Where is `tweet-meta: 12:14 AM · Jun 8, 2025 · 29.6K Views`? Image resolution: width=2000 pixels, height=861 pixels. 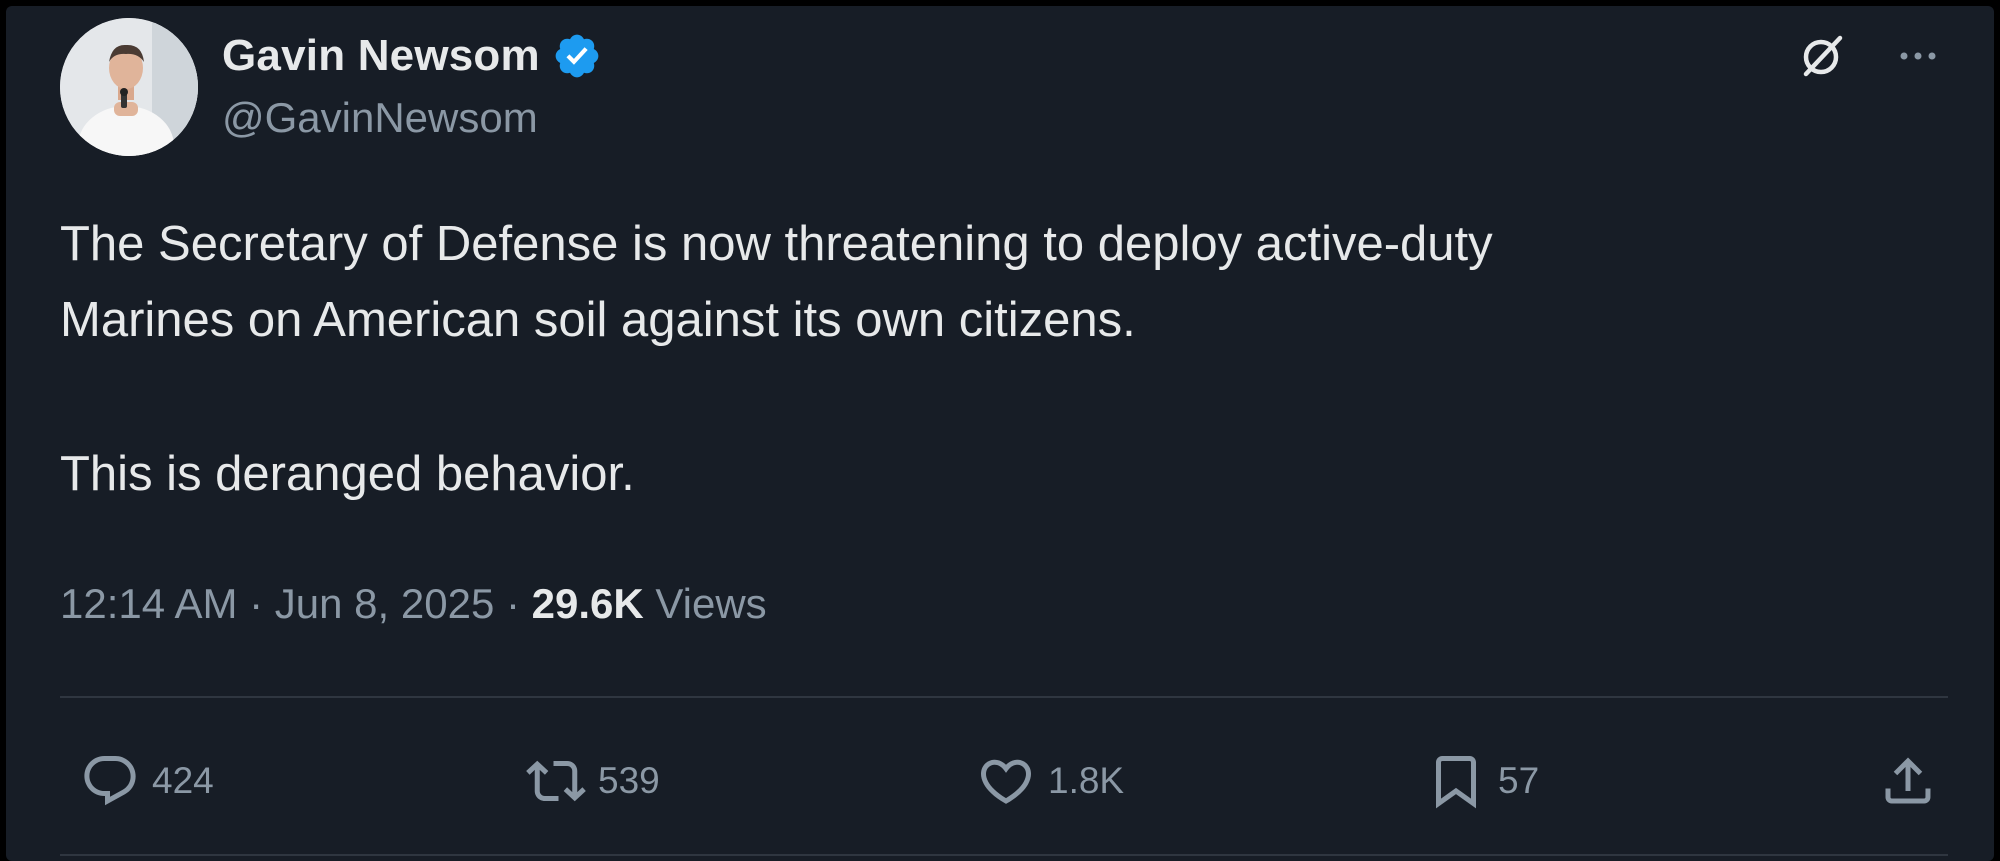
tweet-meta: 12:14 AM · Jun 8, 2025 · 29.6K Views is located at coordinates (413, 604).